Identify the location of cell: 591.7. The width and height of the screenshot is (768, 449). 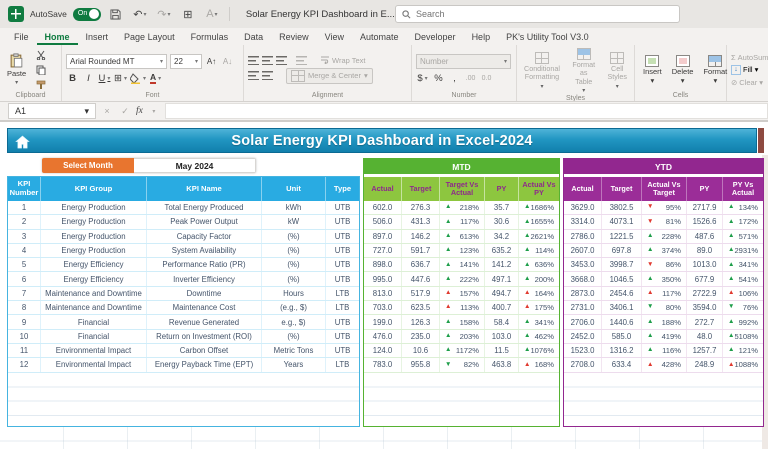
(421, 250).